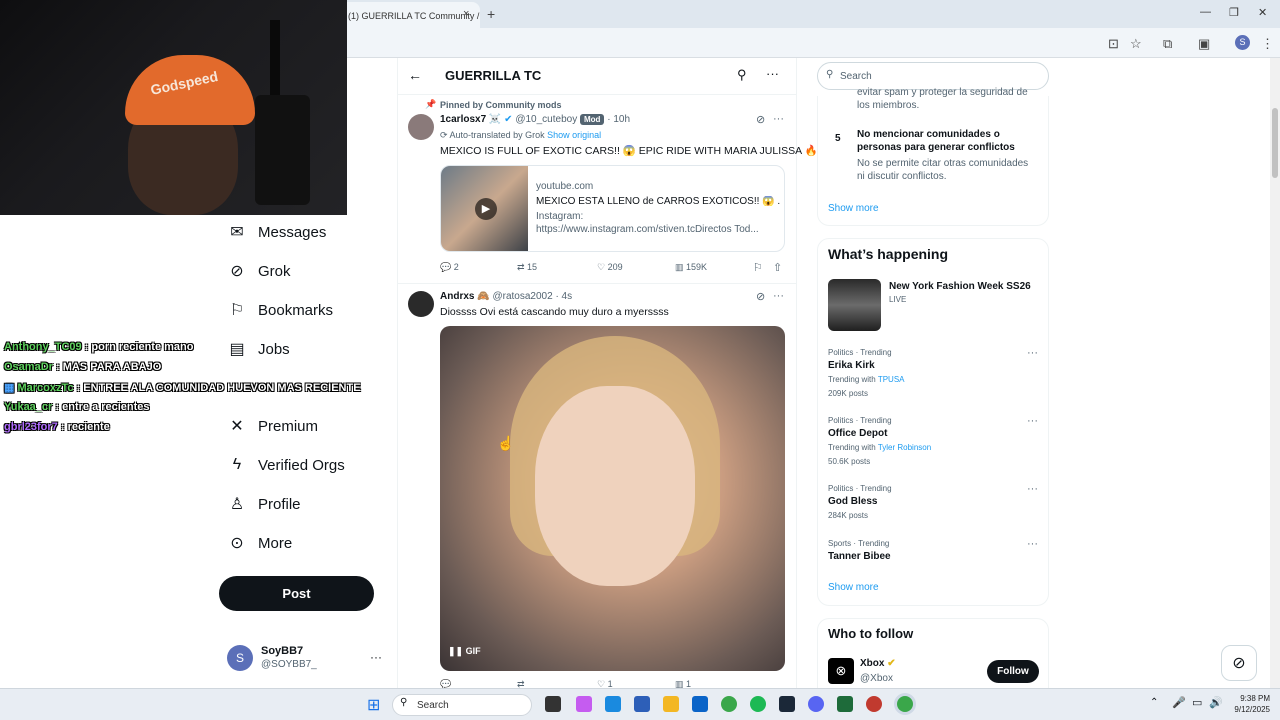  Describe the element at coordinates (449, 267) in the screenshot. I see `reply-button: 💬 2` at that location.